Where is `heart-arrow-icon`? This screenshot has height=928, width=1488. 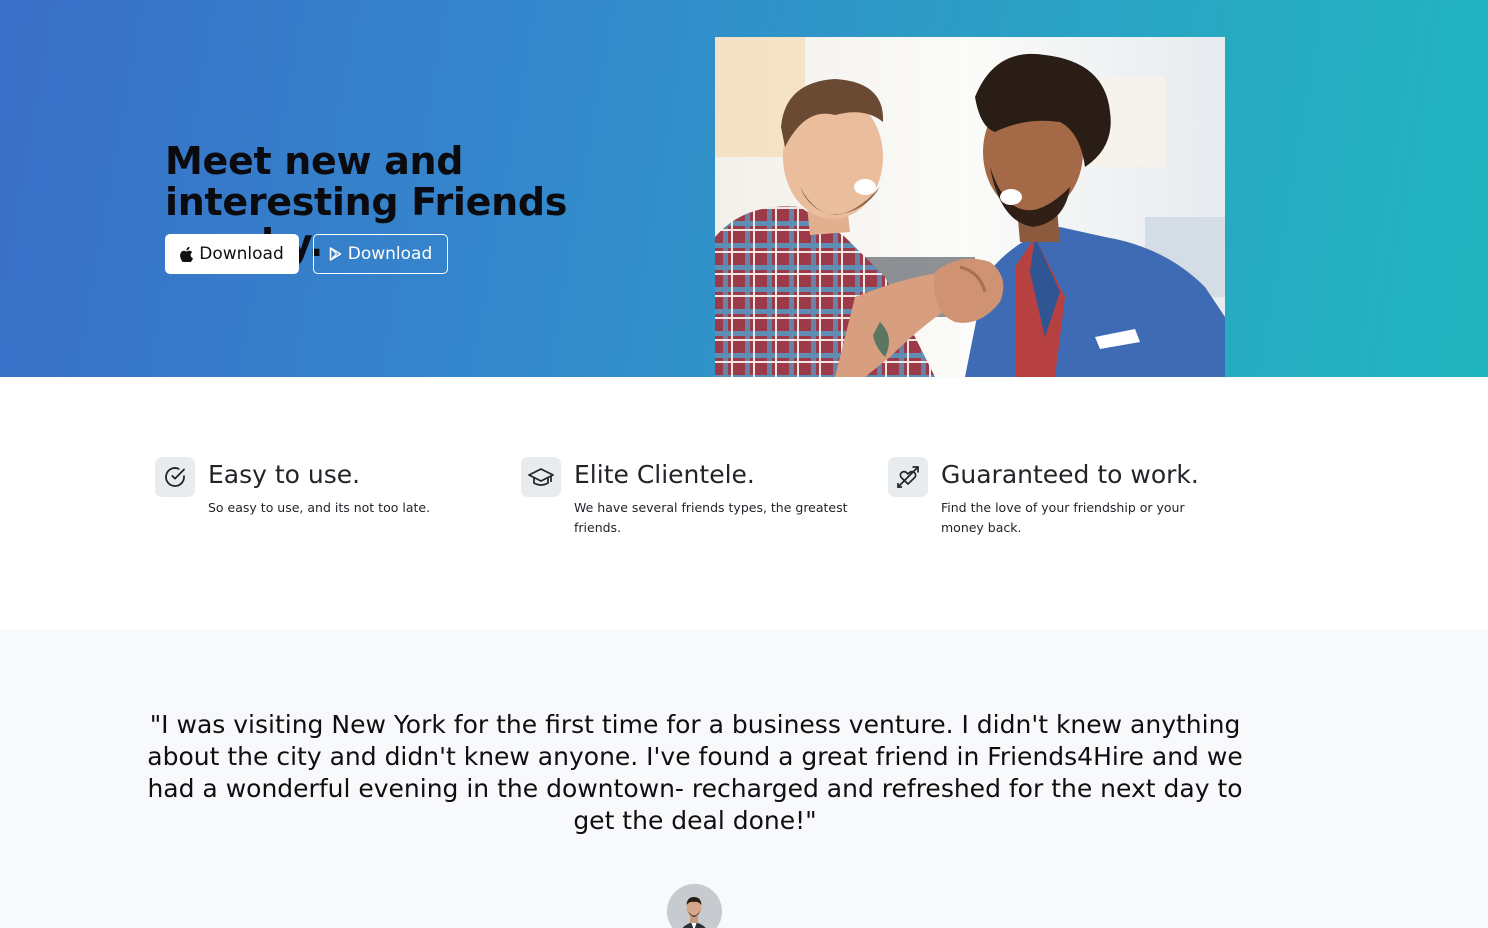 heart-arrow-icon is located at coordinates (908, 477).